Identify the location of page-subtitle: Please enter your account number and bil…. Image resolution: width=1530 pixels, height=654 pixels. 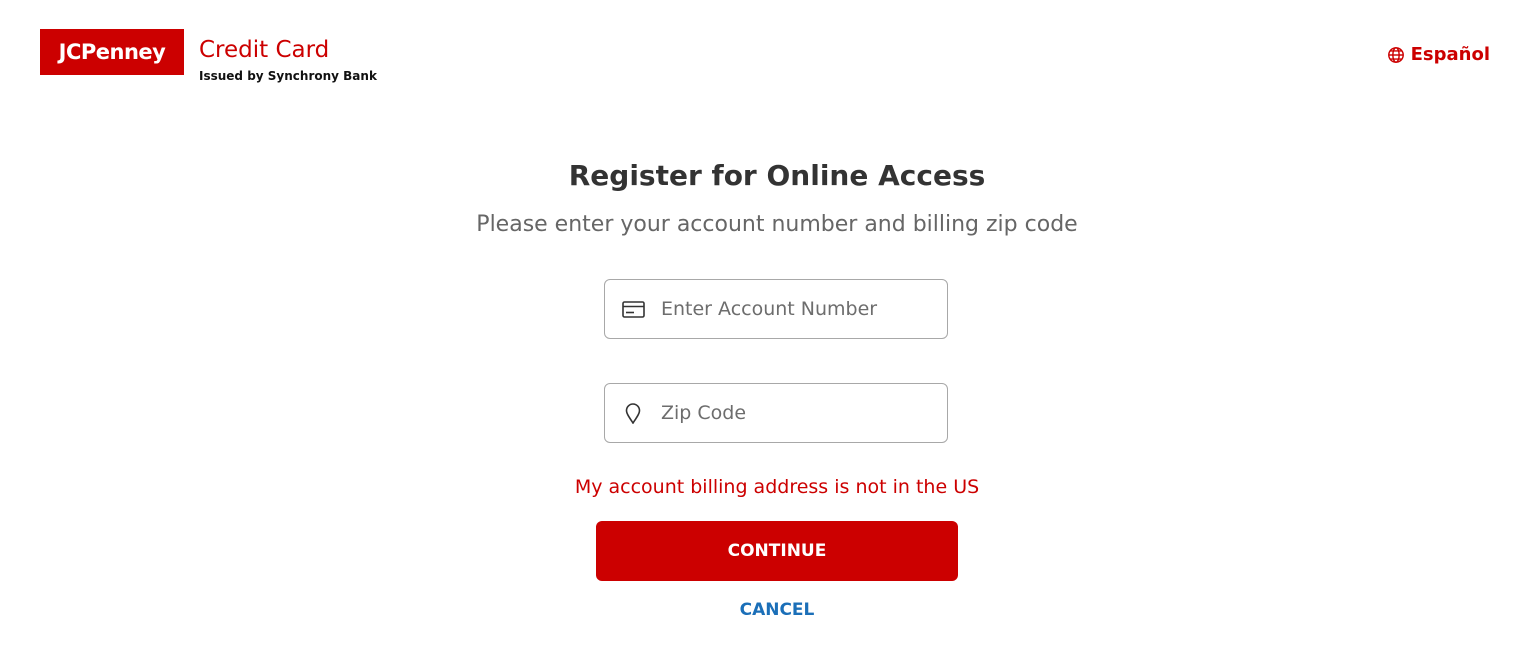
(777, 224).